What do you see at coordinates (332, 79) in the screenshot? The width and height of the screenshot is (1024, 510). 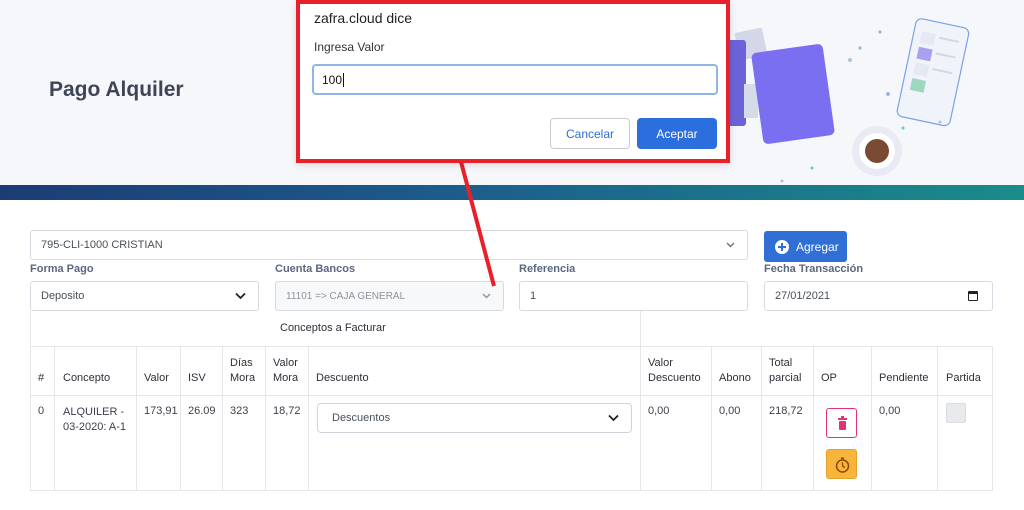 I see `ingresa-valor-value: 100` at bounding box center [332, 79].